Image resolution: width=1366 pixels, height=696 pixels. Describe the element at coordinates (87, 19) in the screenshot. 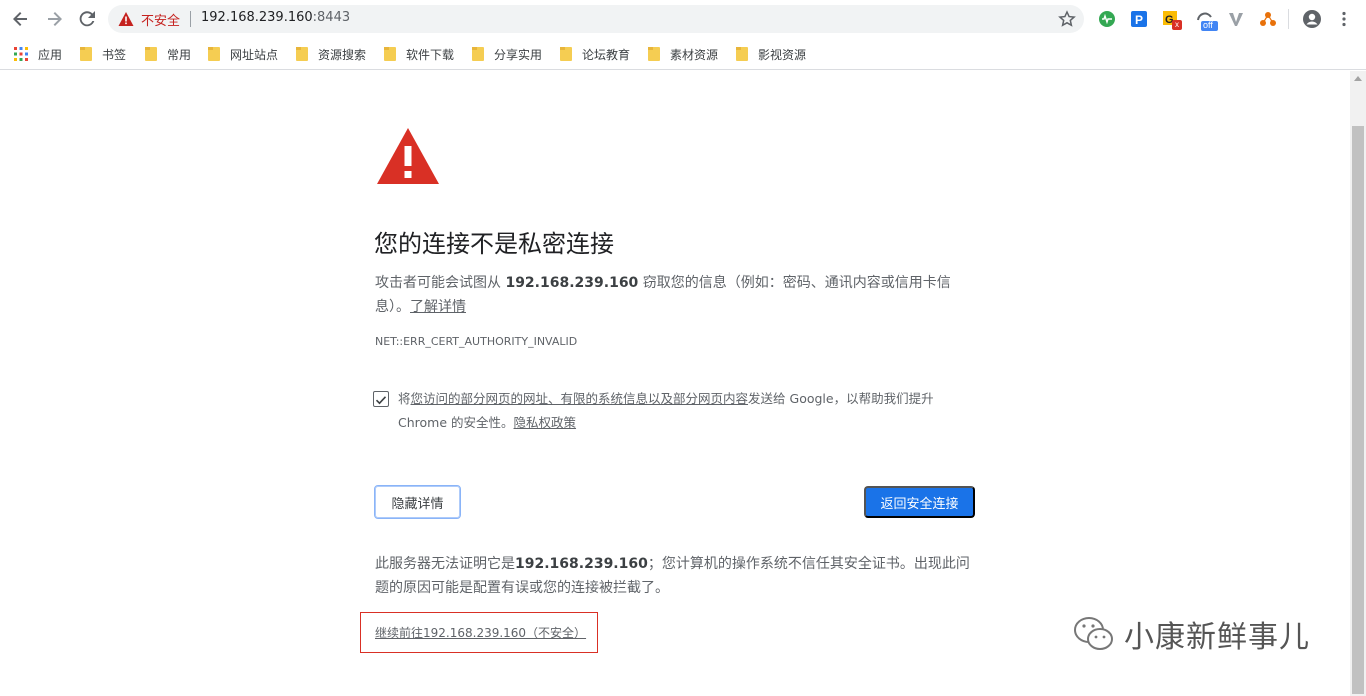

I see `reload-icon` at that location.